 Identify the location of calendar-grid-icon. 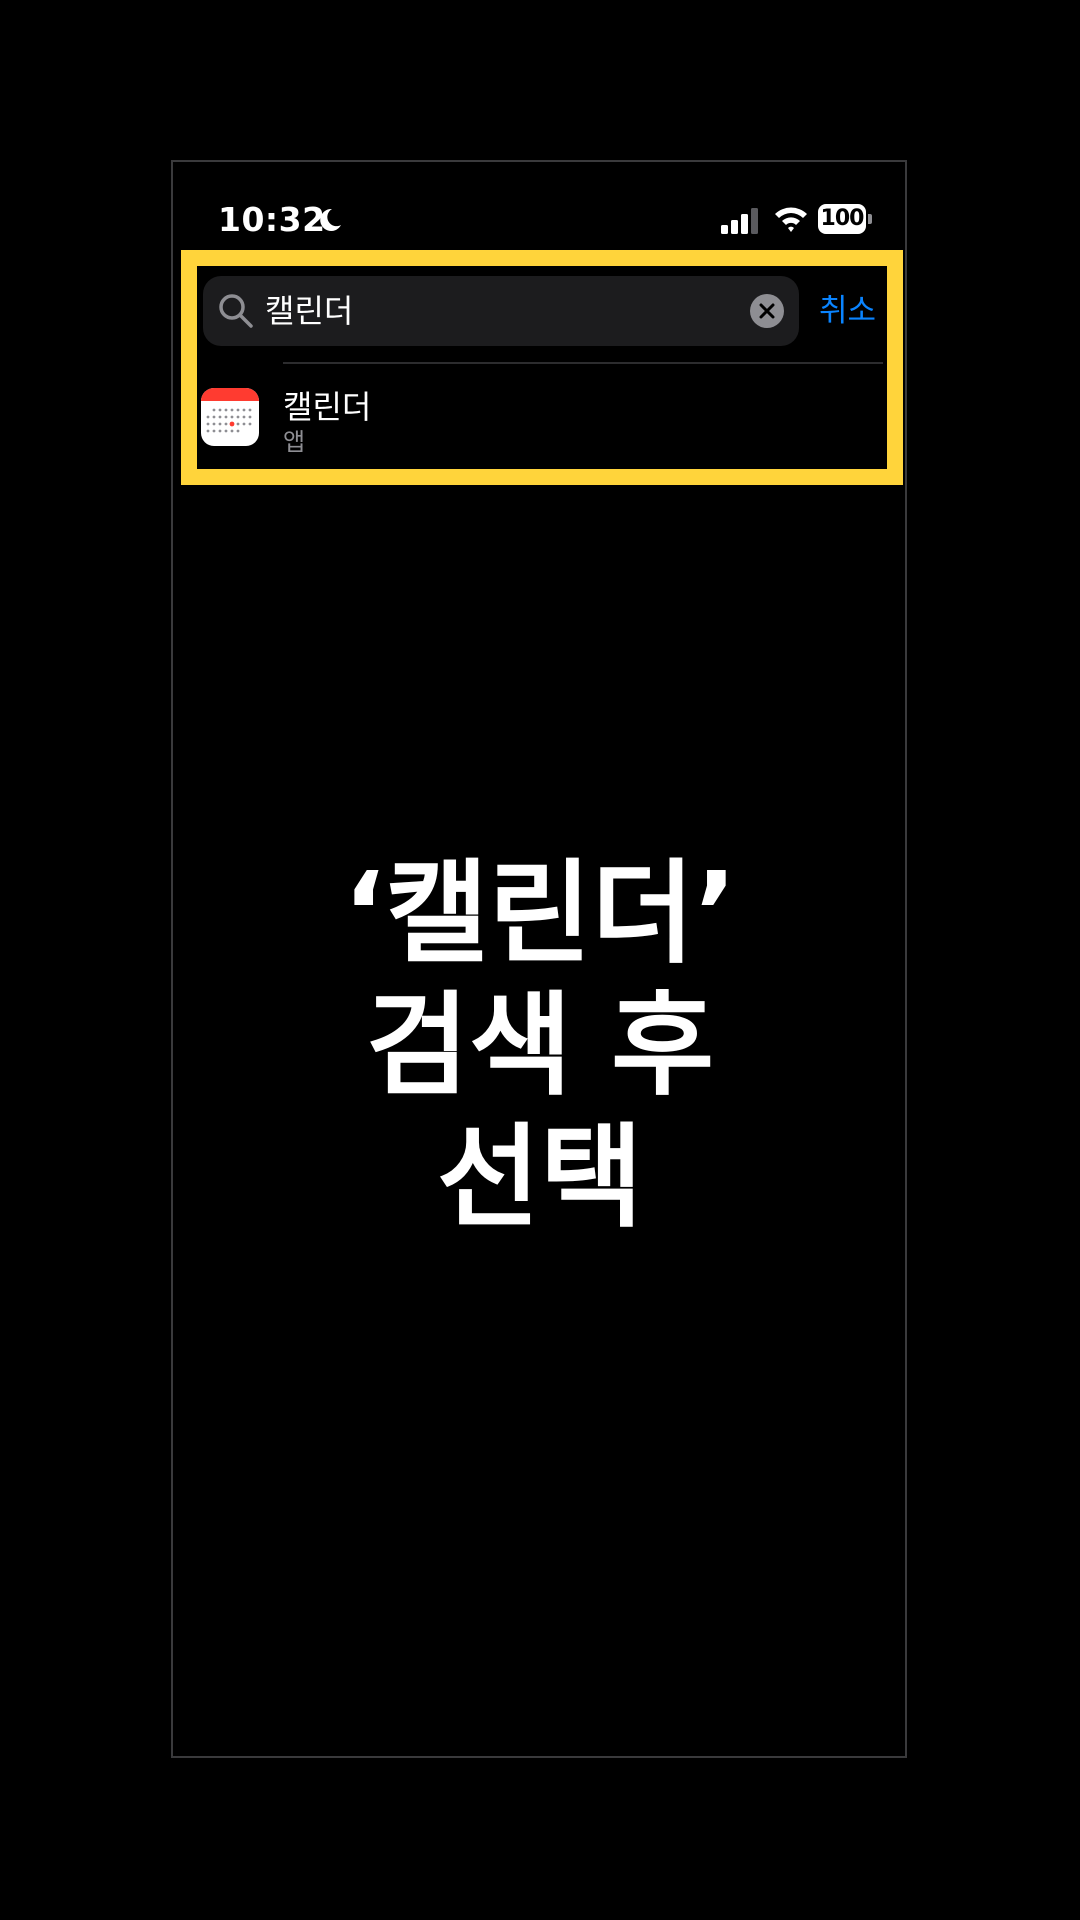
(229, 420).